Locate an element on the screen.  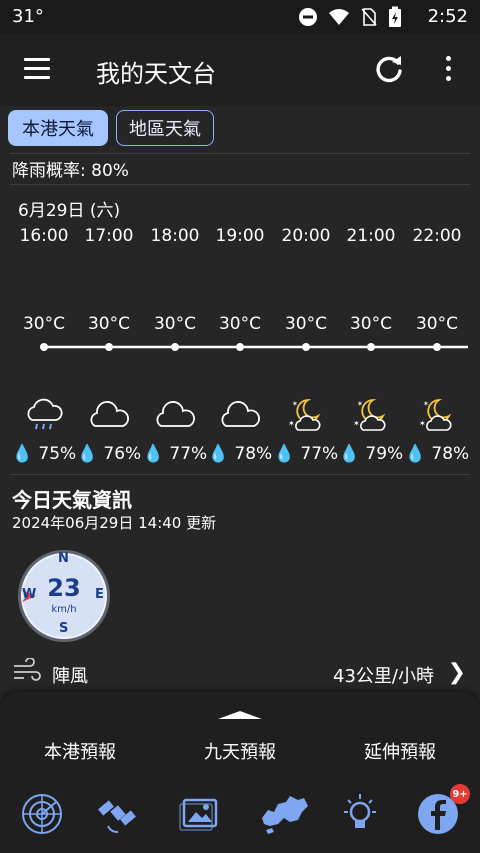
forecast-humidity: 💧 78% is located at coordinates (240, 454).